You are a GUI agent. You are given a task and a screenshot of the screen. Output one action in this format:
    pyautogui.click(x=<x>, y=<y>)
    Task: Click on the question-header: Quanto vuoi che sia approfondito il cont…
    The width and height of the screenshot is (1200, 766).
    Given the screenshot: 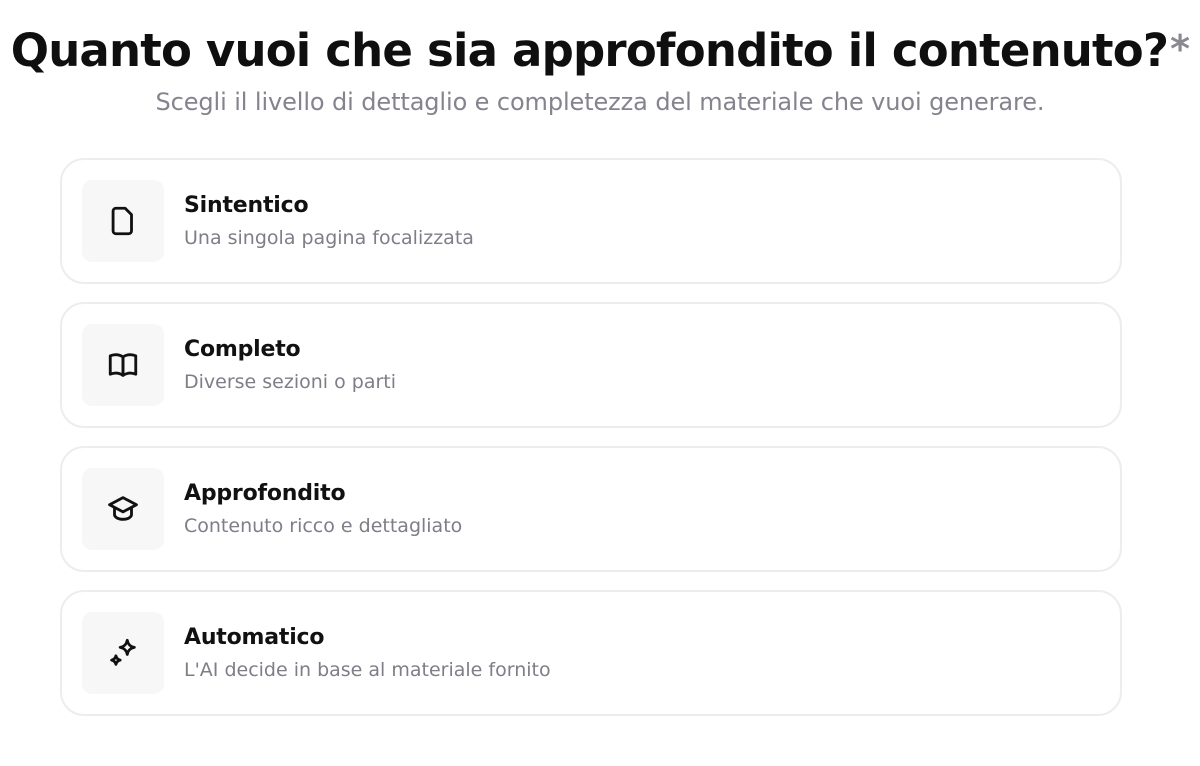 What is the action you would take?
    pyautogui.click(x=600, y=70)
    